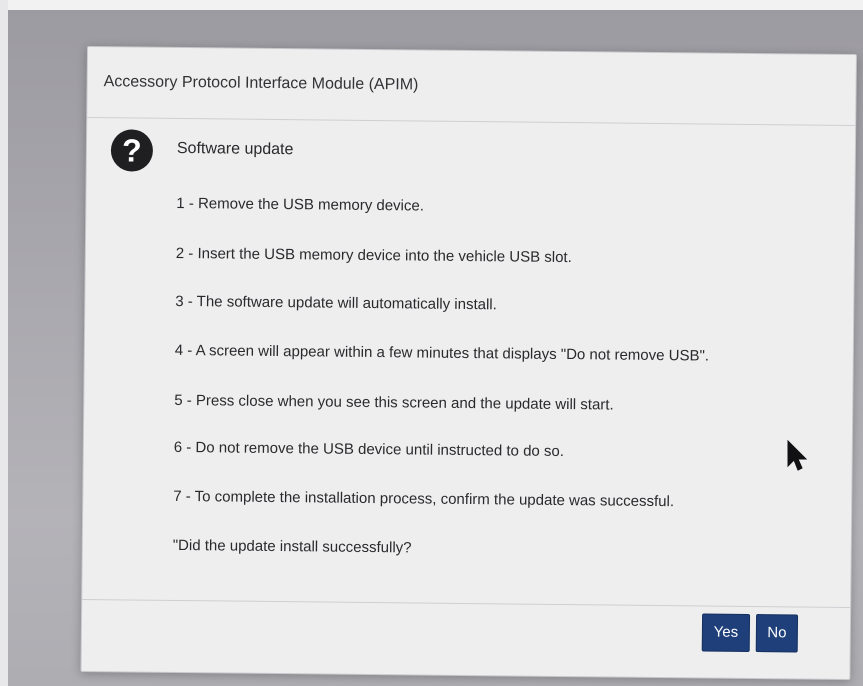 Image resolution: width=863 pixels, height=686 pixels. What do you see at coordinates (777, 633) in the screenshot?
I see `no-button: No` at bounding box center [777, 633].